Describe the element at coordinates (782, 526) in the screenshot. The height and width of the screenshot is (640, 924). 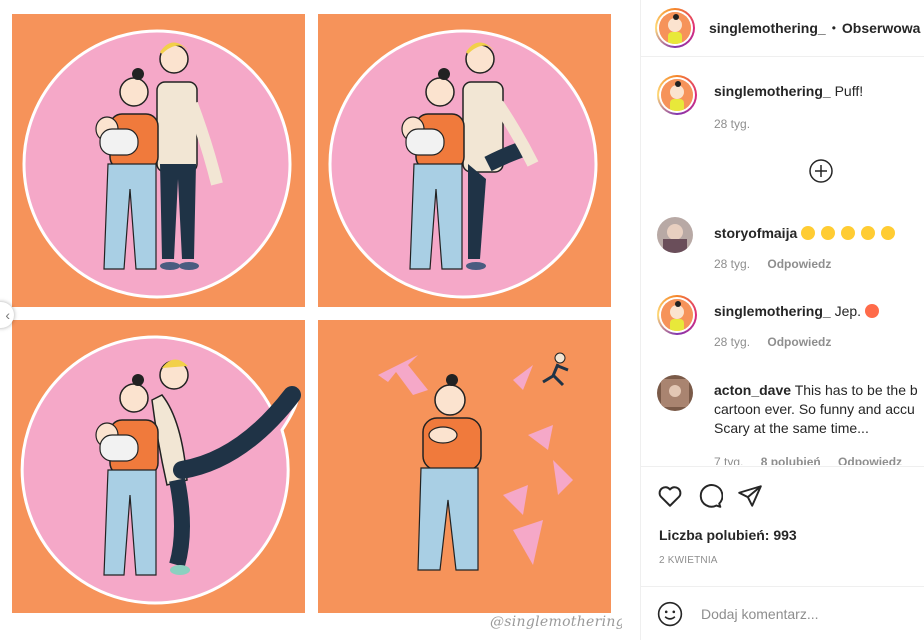
I see `post-actions: Liczba polubień: 993 2 KWIETNIA` at that location.